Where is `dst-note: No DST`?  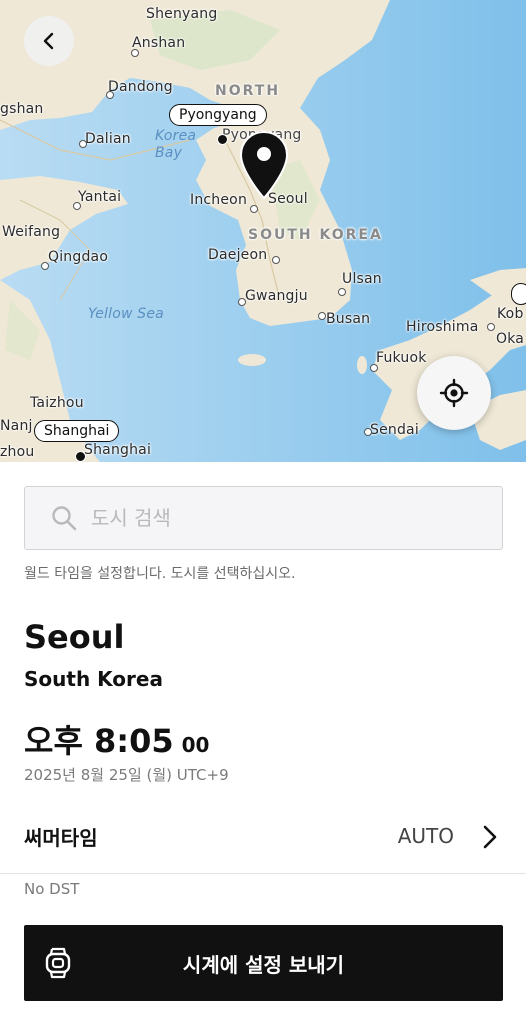
dst-note: No DST is located at coordinates (52, 889).